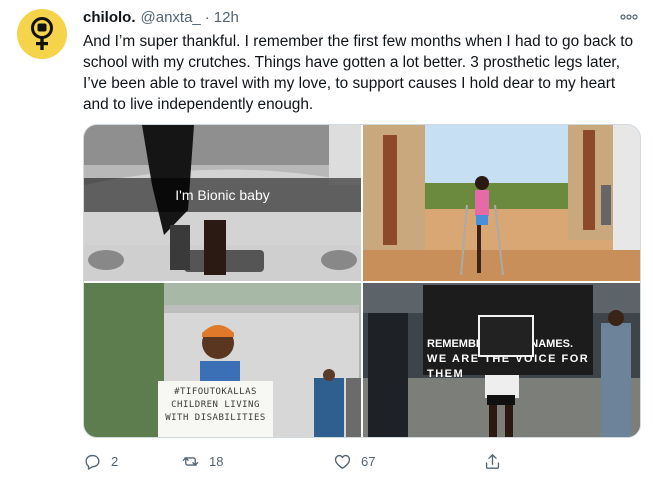 Image resolution: width=653 pixels, height=478 pixels. Describe the element at coordinates (629, 17) in the screenshot. I see `more-horizontal-icon` at that location.